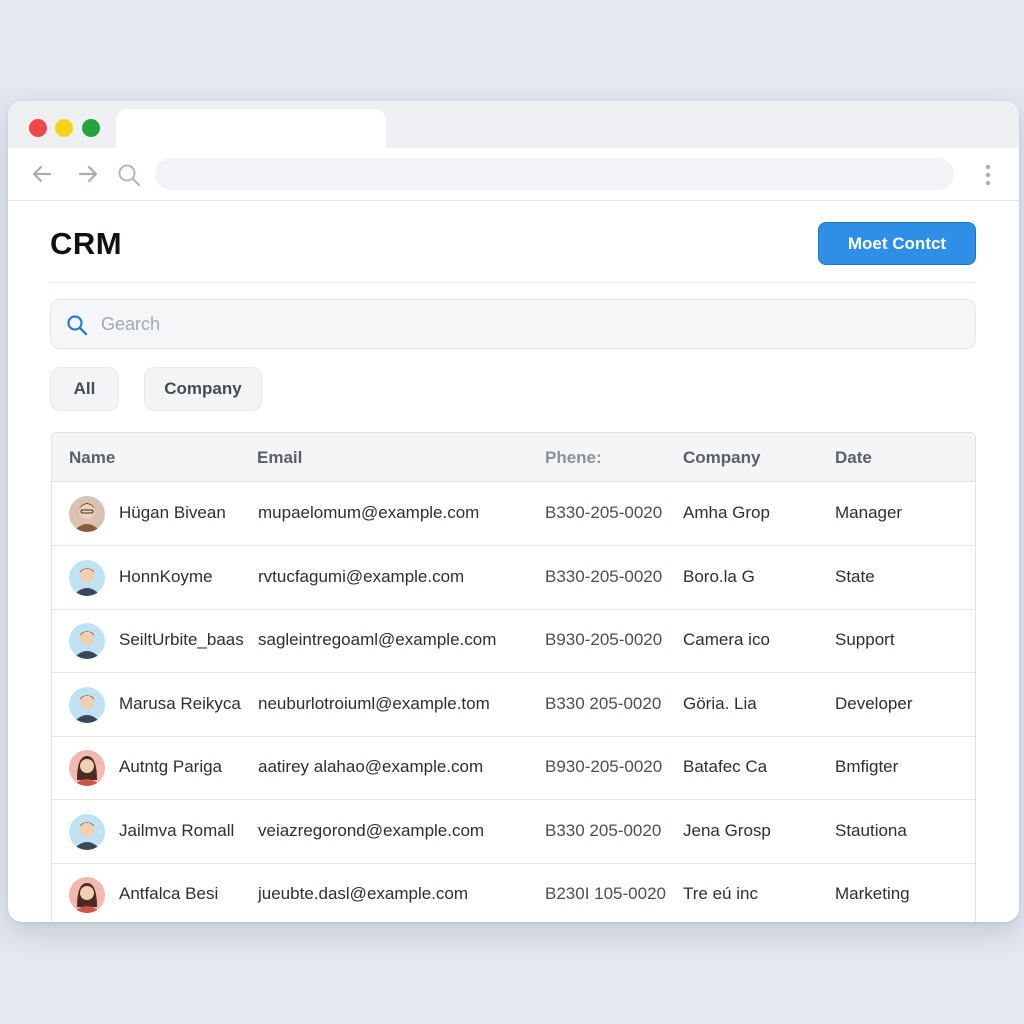 The width and height of the screenshot is (1024, 1024). I want to click on contact-date: Marketing, so click(872, 893).